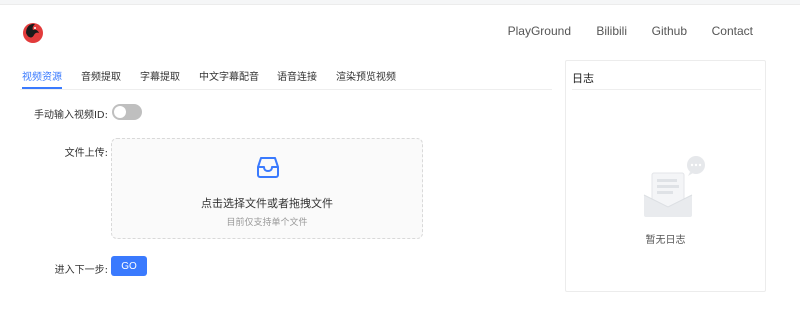 This screenshot has width=800, height=332. What do you see at coordinates (400, 2) in the screenshot?
I see `top-border` at bounding box center [400, 2].